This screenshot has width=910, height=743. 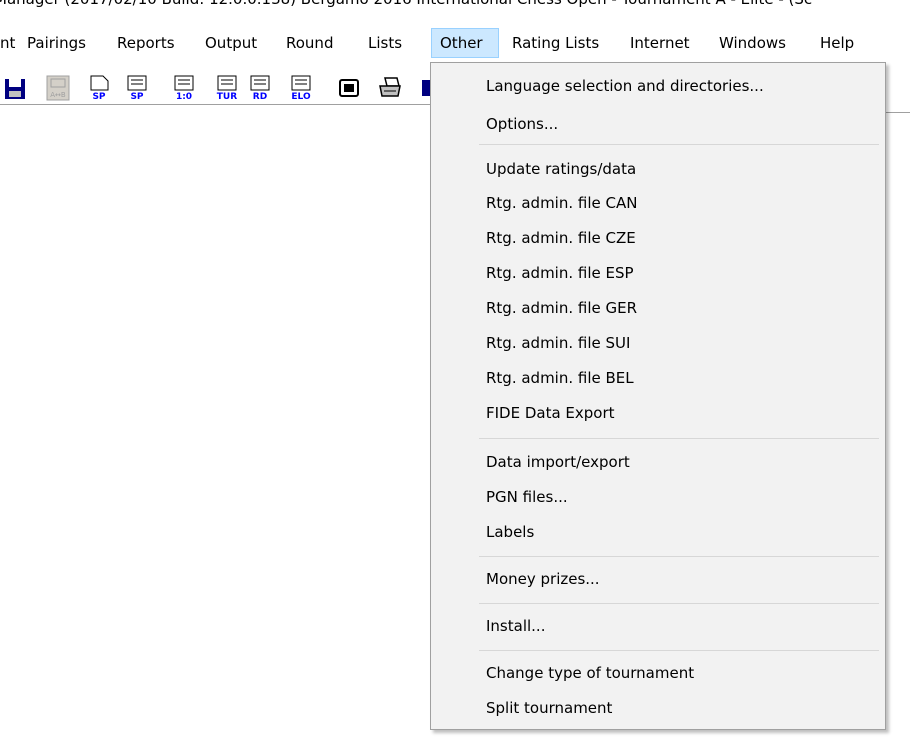 What do you see at coordinates (560, 273) in the screenshot?
I see `menu-item-rtg-esp: Rtg. admin. file ESP` at bounding box center [560, 273].